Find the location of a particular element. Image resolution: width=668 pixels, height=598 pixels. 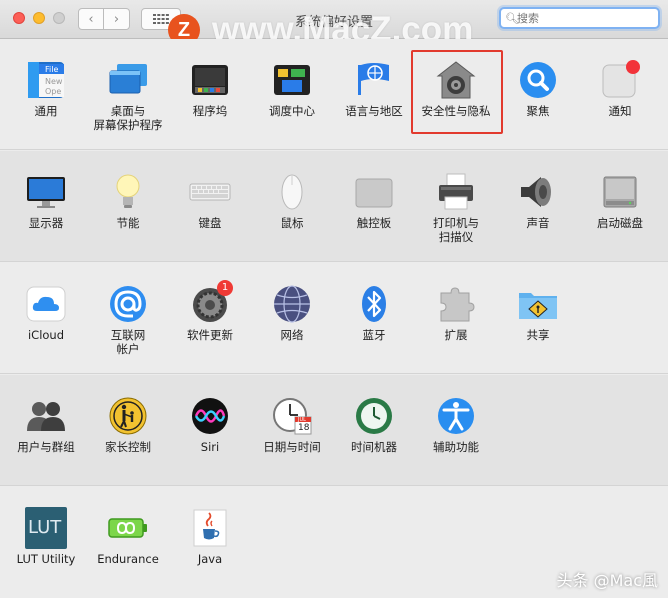

lut-icon-text: LUT is located at coordinates (45, 527).